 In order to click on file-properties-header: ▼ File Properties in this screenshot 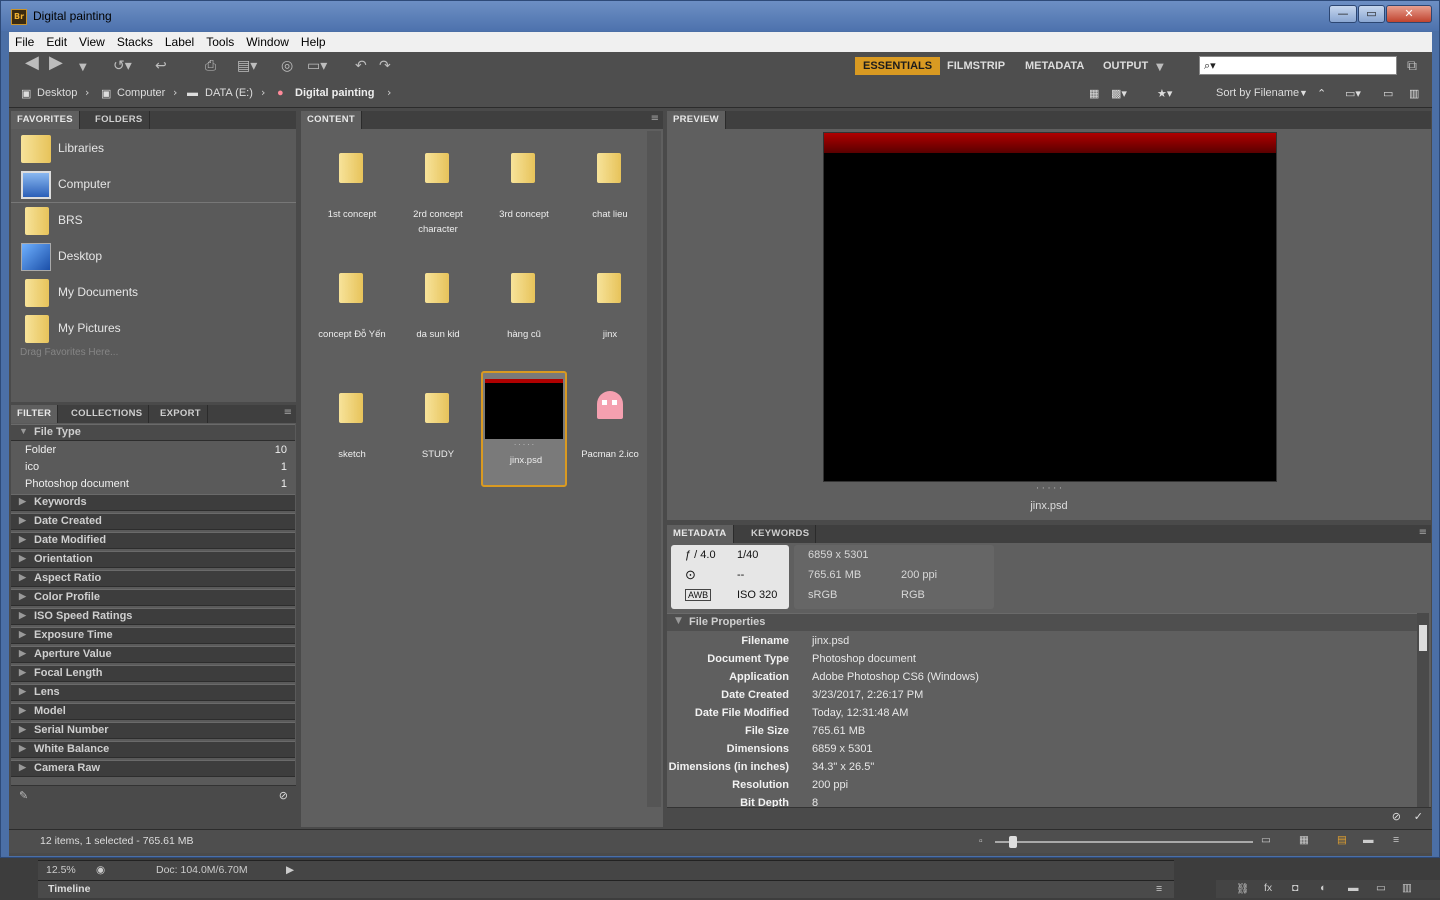, I will do `click(1042, 622)`.